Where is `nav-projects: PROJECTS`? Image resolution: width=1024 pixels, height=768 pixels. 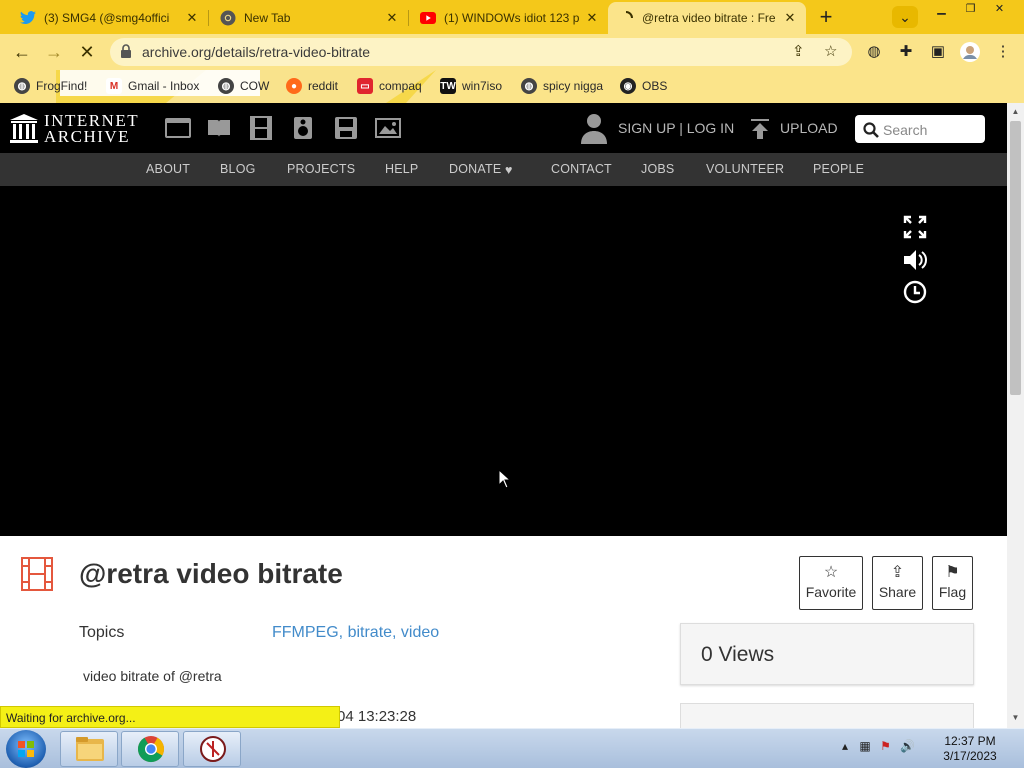 nav-projects: PROJECTS is located at coordinates (321, 169).